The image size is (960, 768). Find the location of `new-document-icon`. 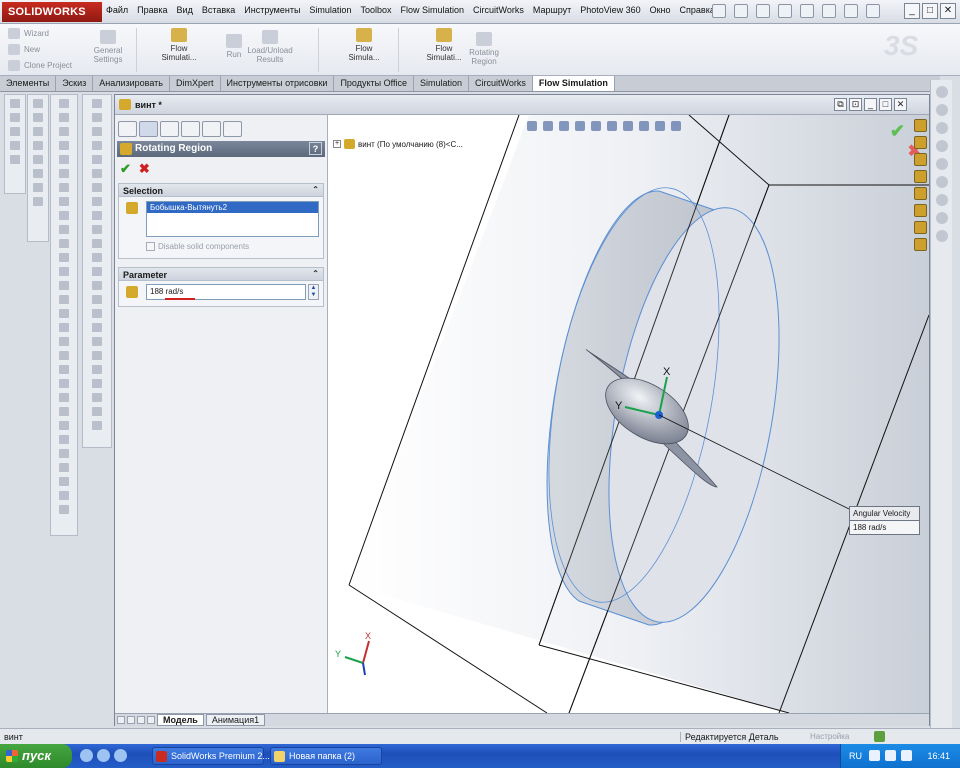

new-document-icon is located at coordinates (741, 11).